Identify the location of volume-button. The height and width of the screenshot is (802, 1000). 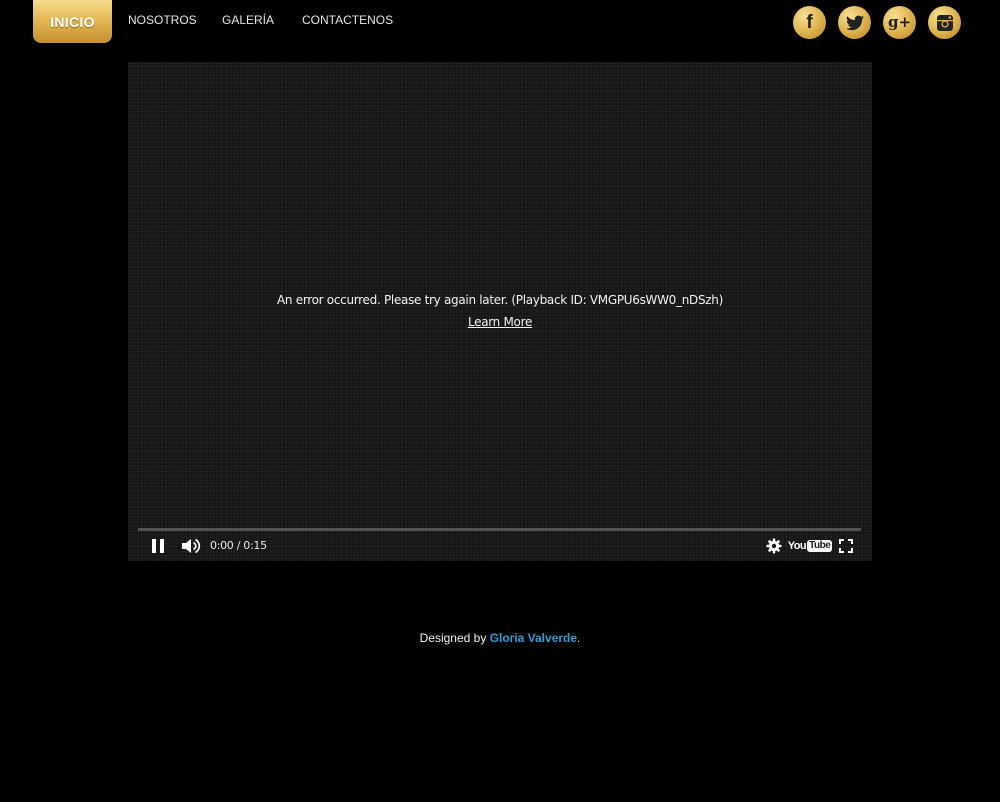
(191, 546).